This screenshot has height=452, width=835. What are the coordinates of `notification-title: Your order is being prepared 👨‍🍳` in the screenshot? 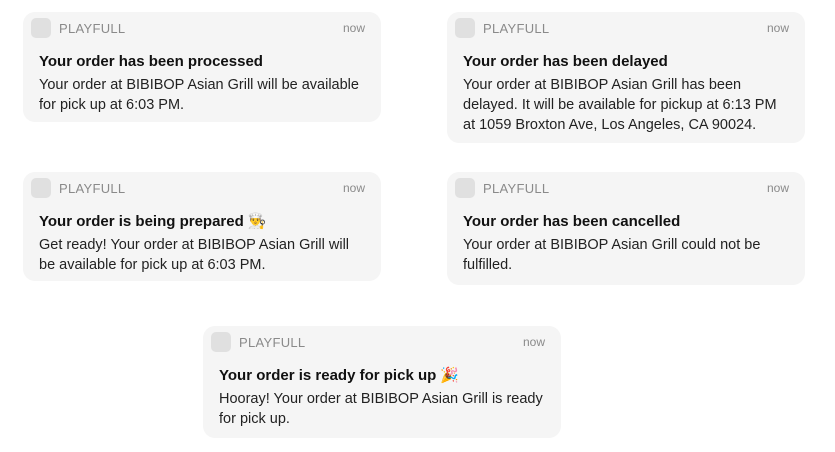 It's located at (153, 221).